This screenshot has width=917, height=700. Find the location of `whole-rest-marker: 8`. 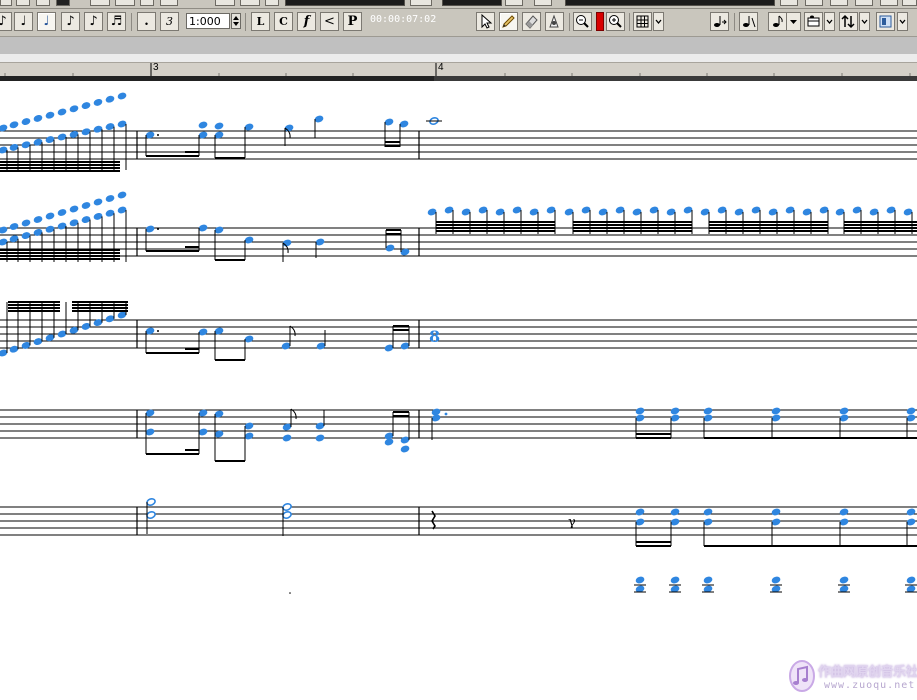

whole-rest-marker: 8 is located at coordinates (434, 336).